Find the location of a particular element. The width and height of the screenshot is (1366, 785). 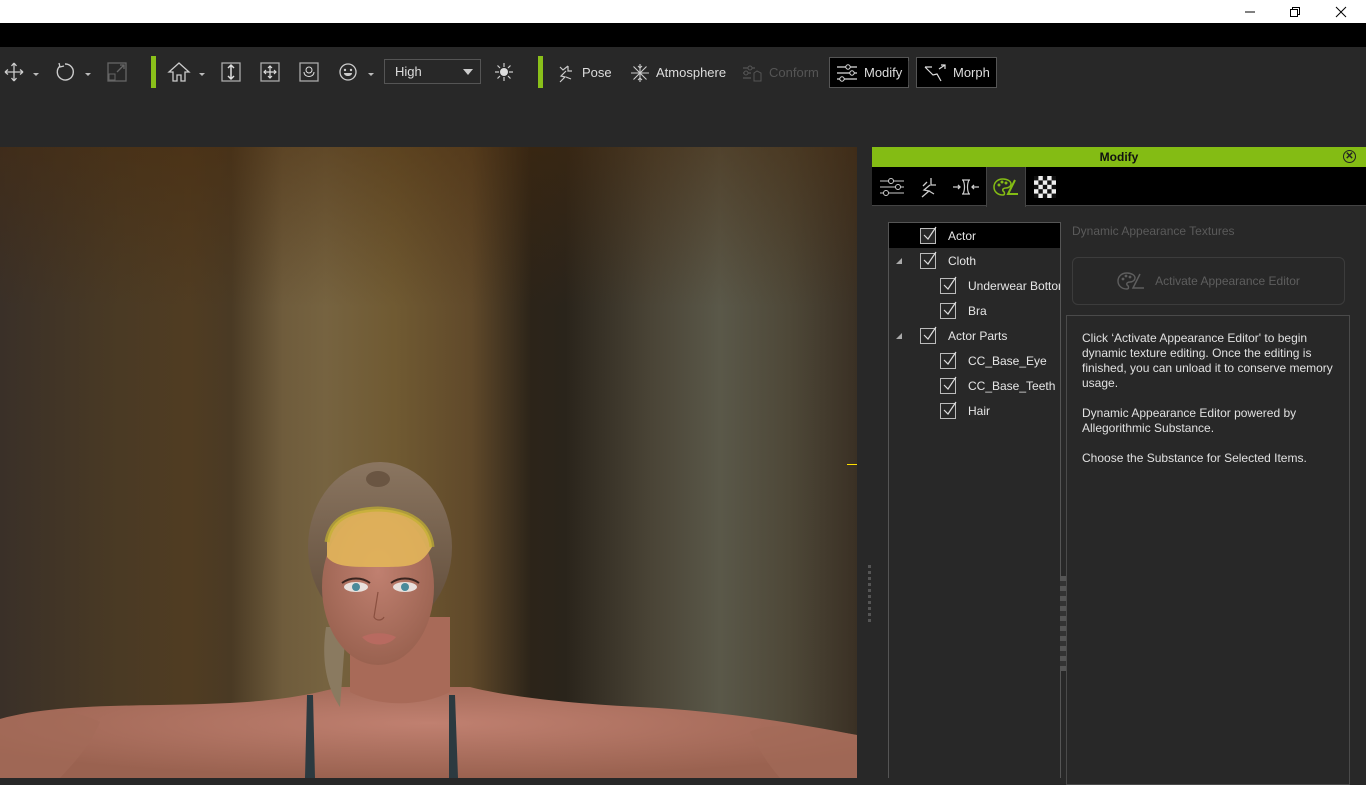

panel-header: Modify ✕ is located at coordinates (1119, 157).